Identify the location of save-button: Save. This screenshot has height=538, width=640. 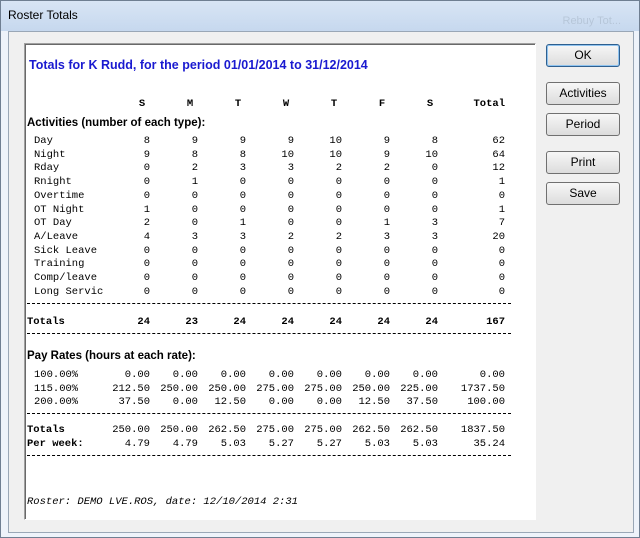
(583, 193).